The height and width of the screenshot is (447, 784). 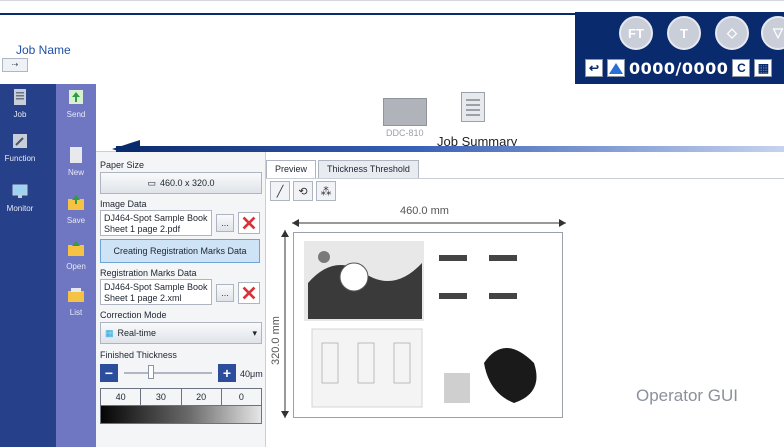 I want to click on file-nav: Send New Save Open List, so click(x=76, y=265).